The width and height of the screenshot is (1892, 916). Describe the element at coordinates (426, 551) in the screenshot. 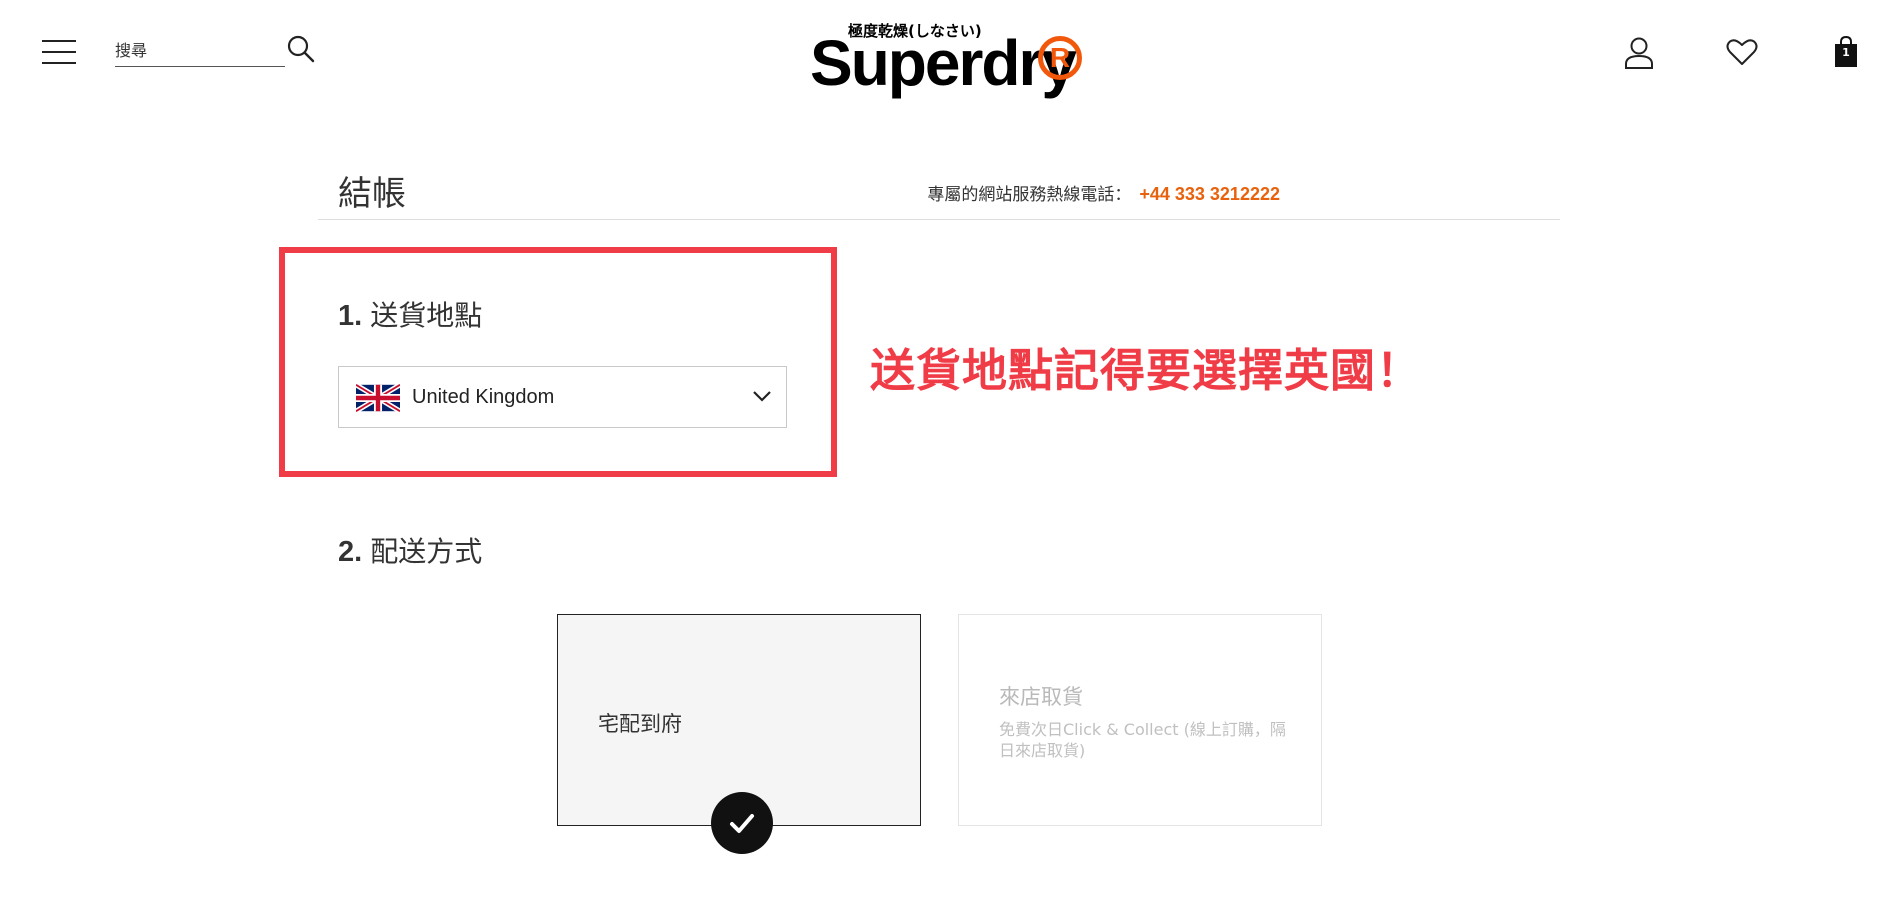

I see `step-title: 配送方式` at that location.